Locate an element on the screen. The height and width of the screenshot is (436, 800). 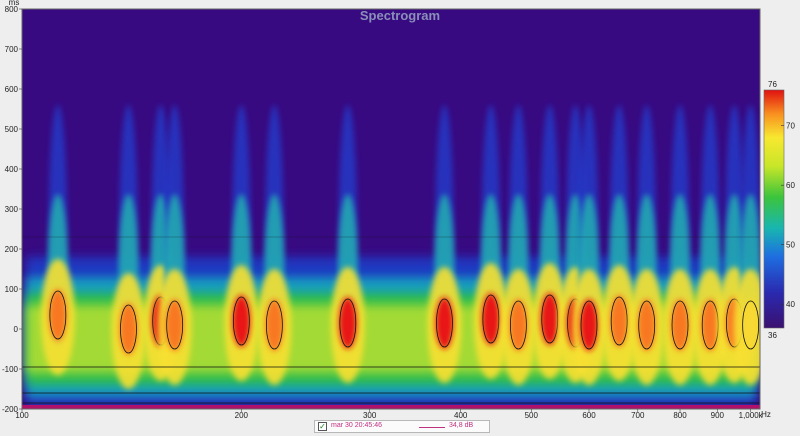
y-tick-label: 700 is located at coordinates (12, 49).